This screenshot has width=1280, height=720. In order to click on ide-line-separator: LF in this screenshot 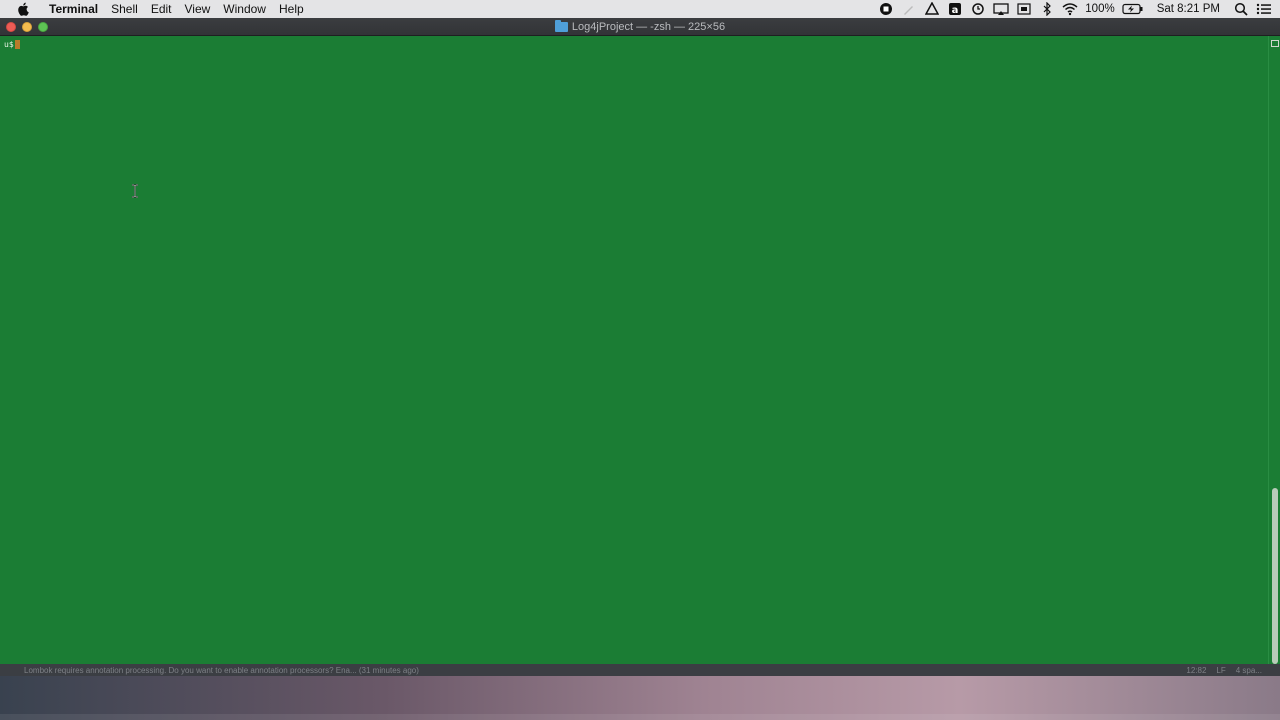, I will do `click(1220, 670)`.